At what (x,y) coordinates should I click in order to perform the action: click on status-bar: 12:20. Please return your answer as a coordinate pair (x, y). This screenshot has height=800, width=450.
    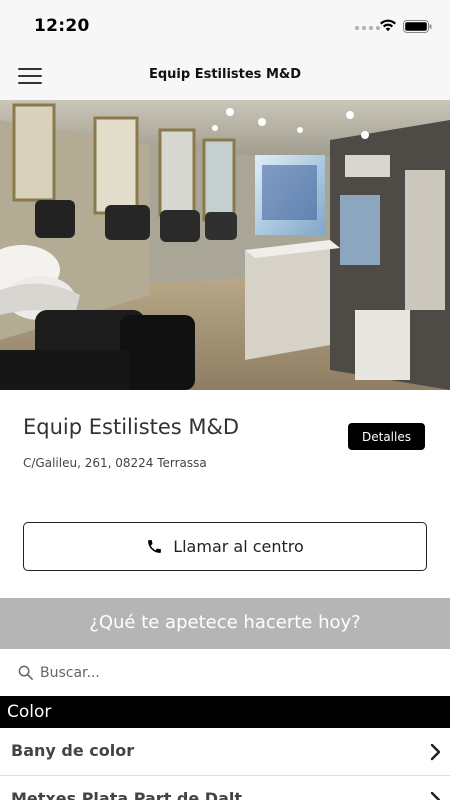
    Looking at the image, I should click on (225, 26).